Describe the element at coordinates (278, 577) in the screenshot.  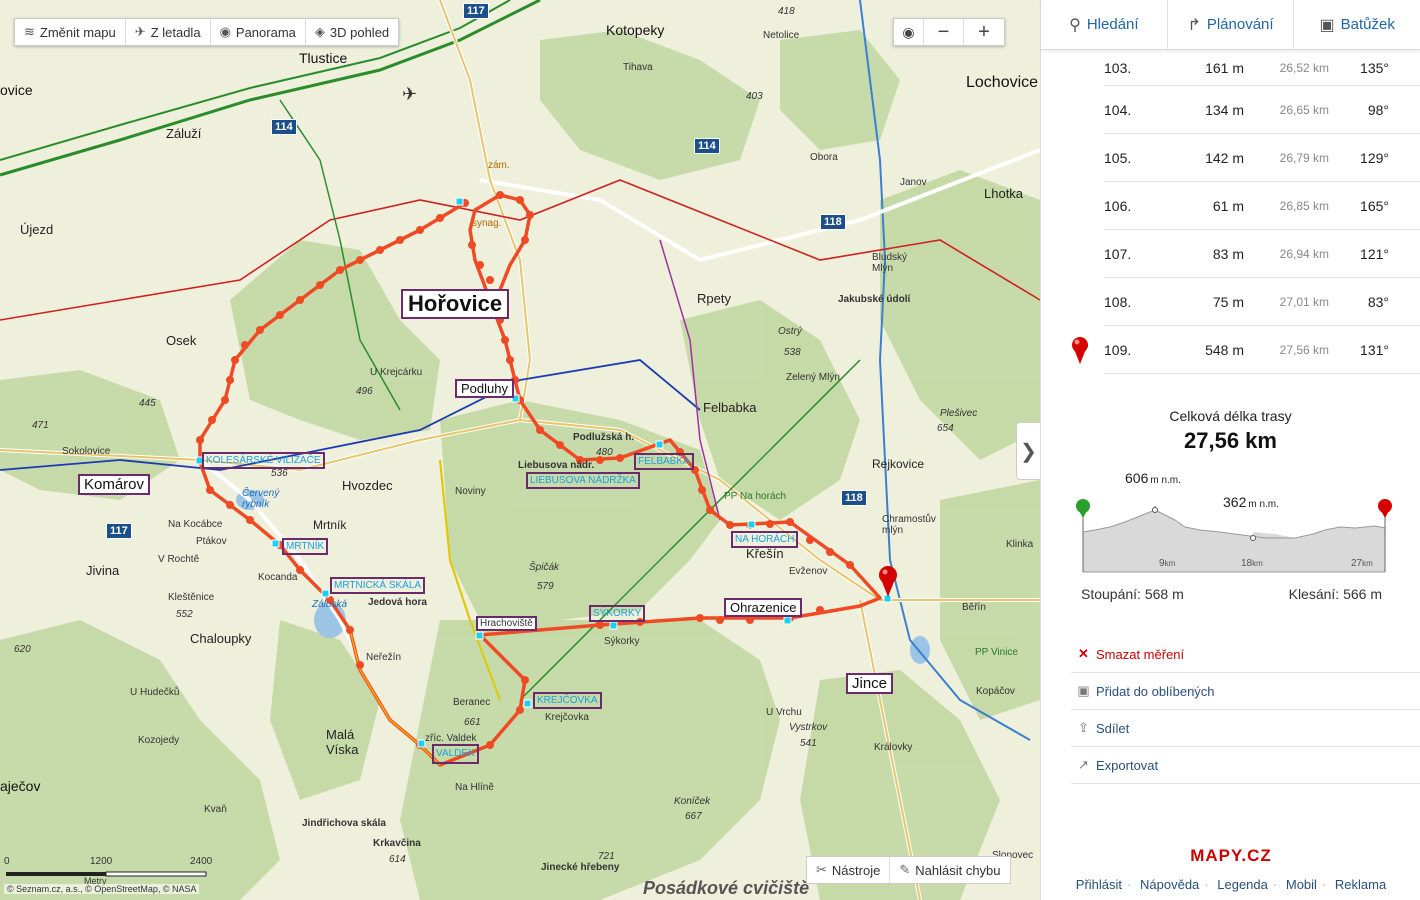
I see `place-label: Kocanda` at that location.